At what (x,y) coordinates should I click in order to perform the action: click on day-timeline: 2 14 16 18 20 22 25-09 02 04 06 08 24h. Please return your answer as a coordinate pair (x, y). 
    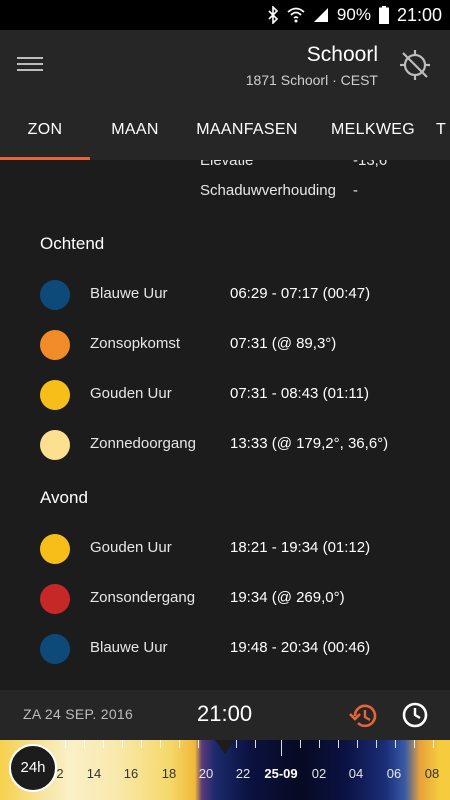
    Looking at the image, I should click on (225, 770).